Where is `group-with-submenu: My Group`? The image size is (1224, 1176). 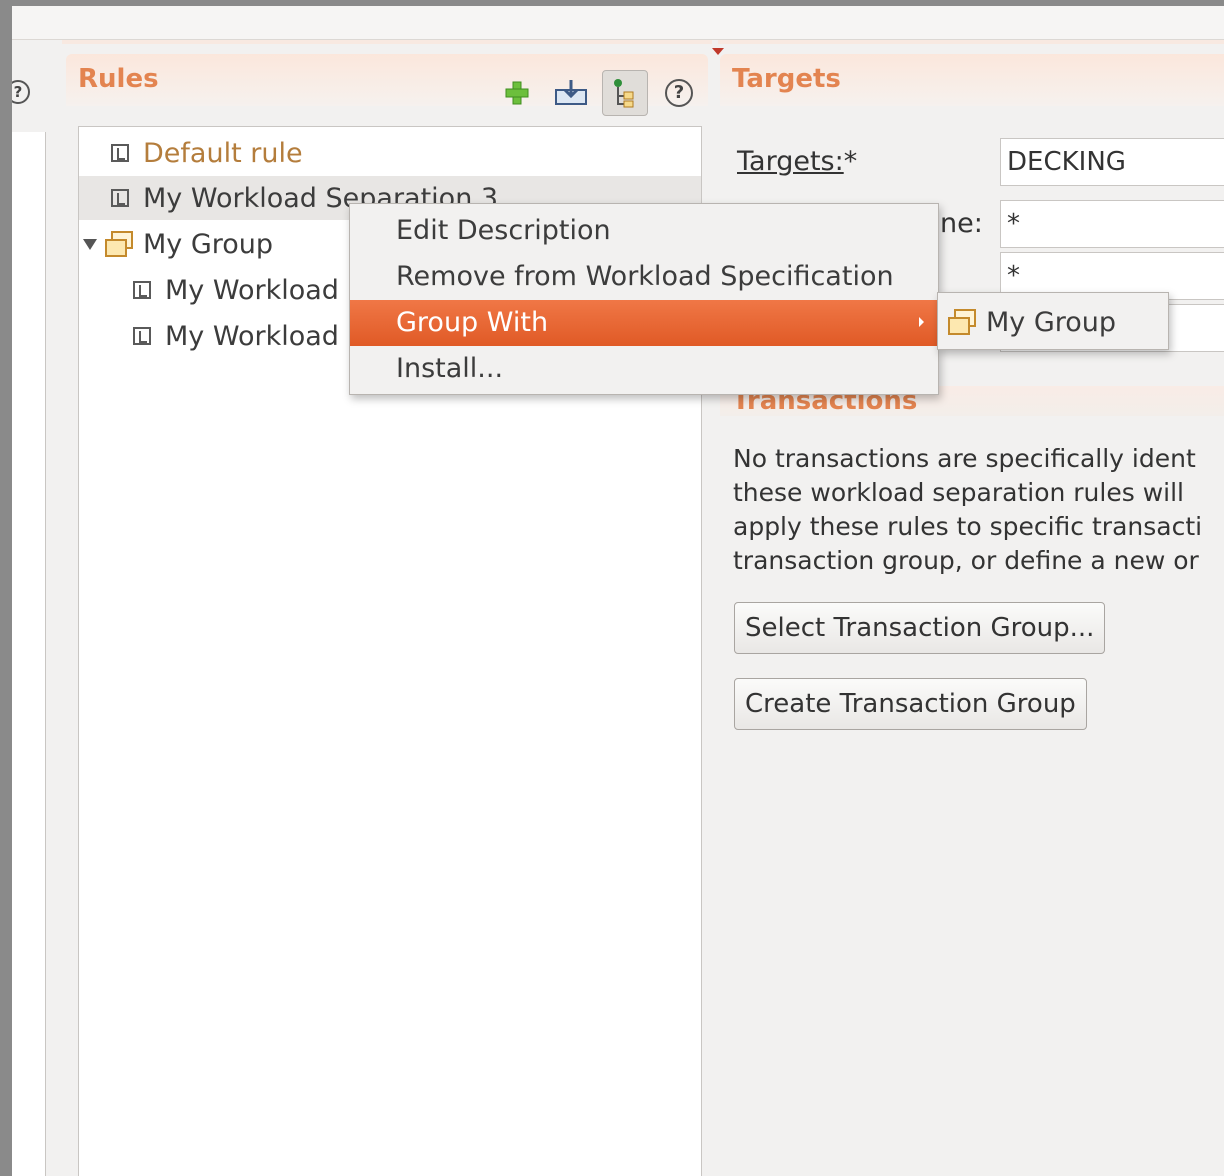
group-with-submenu: My Group is located at coordinates (1053, 321).